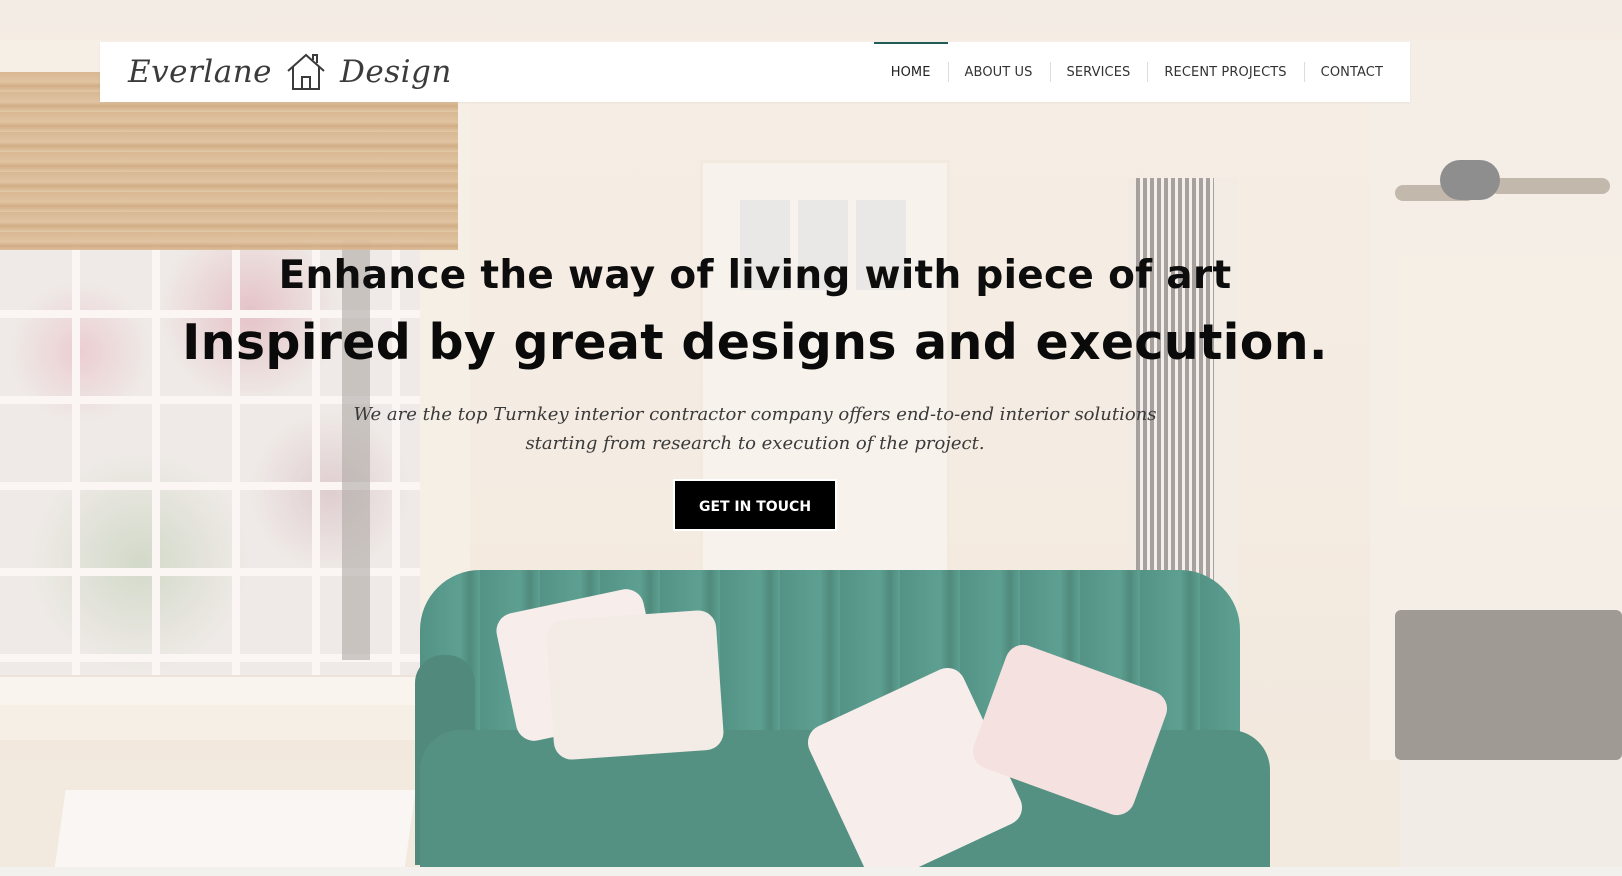 This screenshot has width=1622, height=876. Describe the element at coordinates (755, 342) in the screenshot. I see `hero-headline-secondary: Inspired by great designs and execution.` at that location.